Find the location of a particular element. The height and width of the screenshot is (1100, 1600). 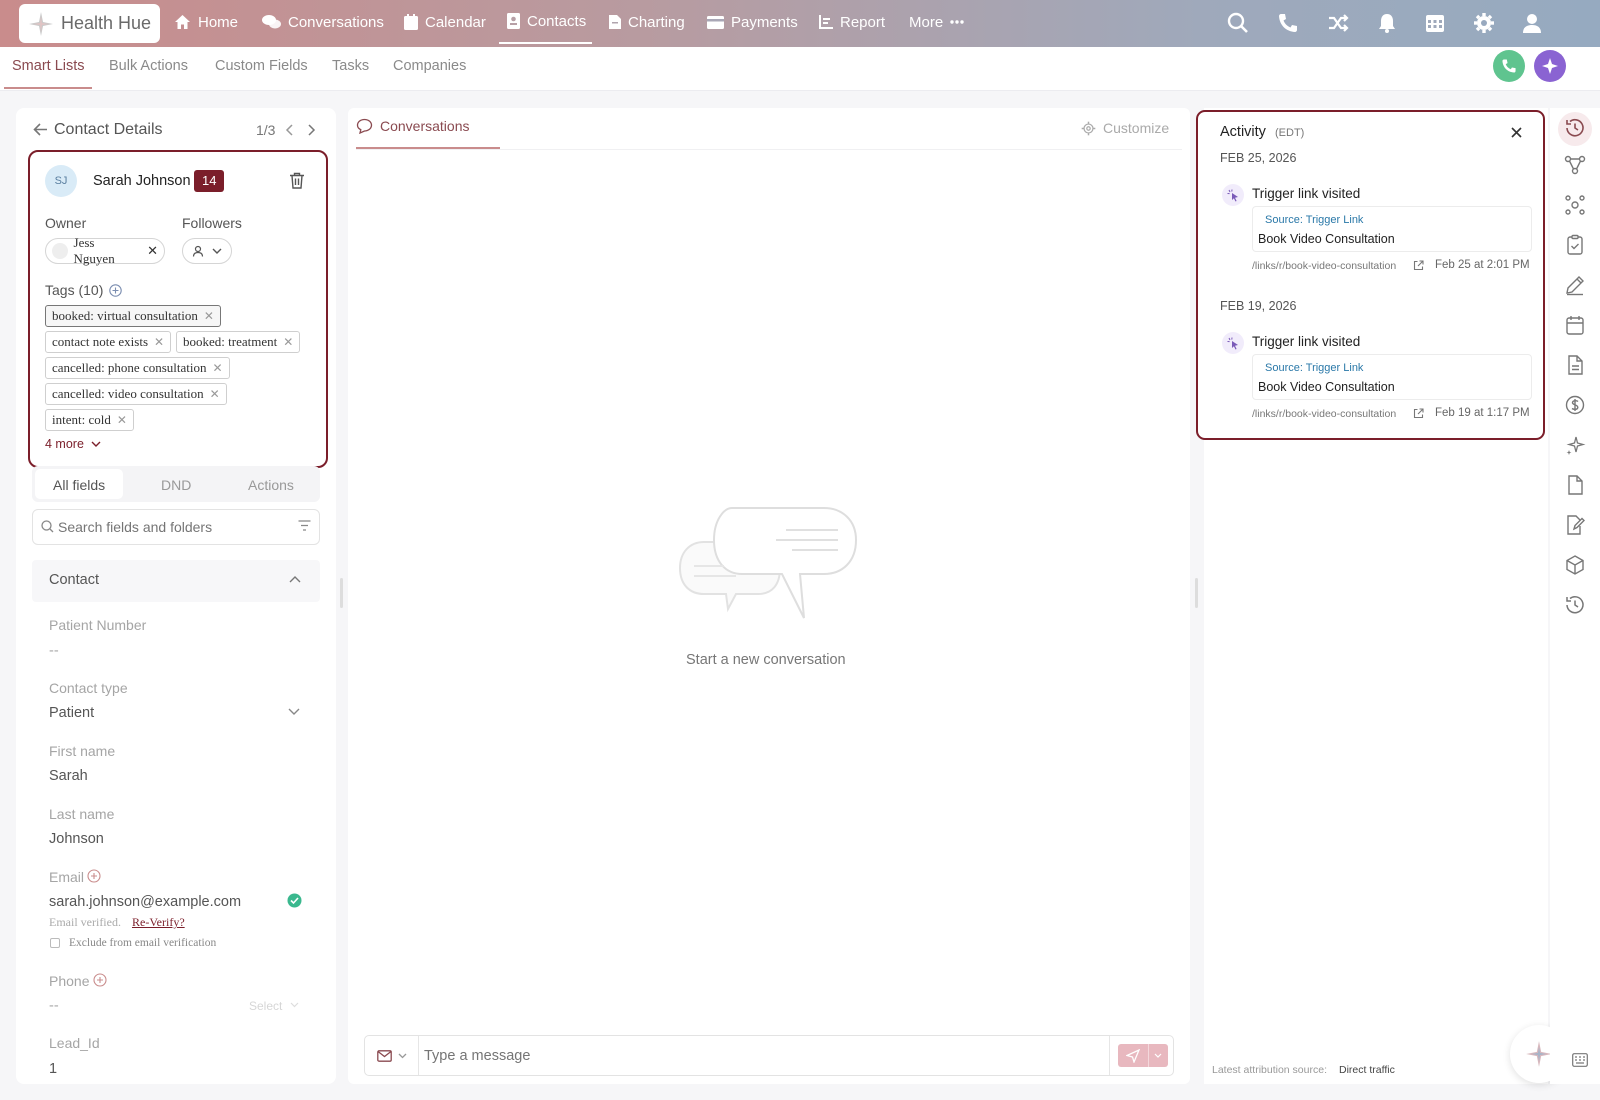

phone-icon is located at coordinates (1288, 23).